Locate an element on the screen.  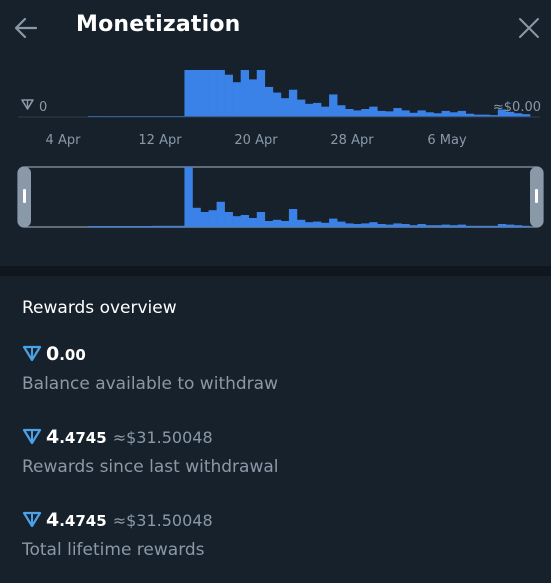
balance-amount-frac: .00 is located at coordinates (72, 355).